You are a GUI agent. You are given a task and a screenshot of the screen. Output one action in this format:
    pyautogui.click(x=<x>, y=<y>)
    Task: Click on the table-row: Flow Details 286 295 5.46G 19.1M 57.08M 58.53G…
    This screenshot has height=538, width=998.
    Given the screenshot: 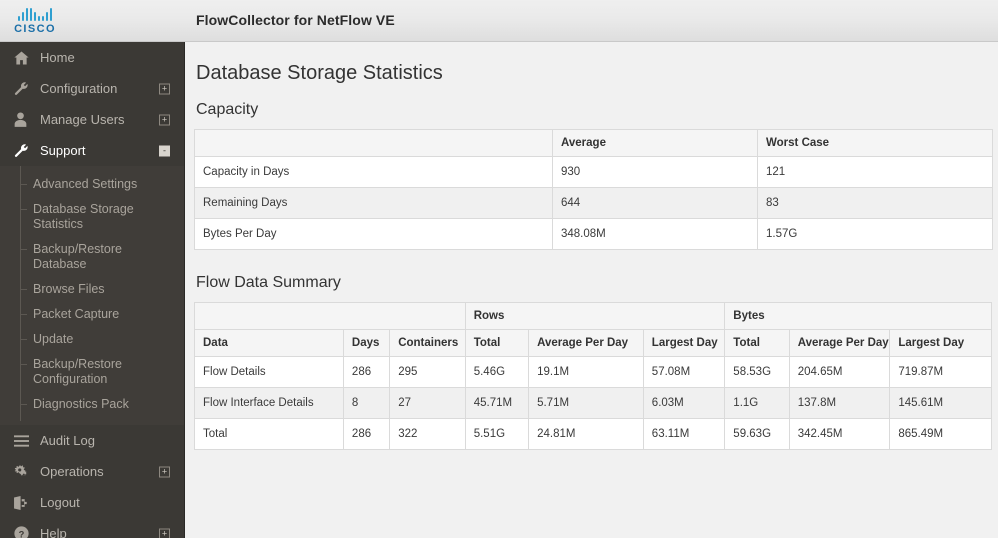 What is the action you would take?
    pyautogui.click(x=593, y=372)
    